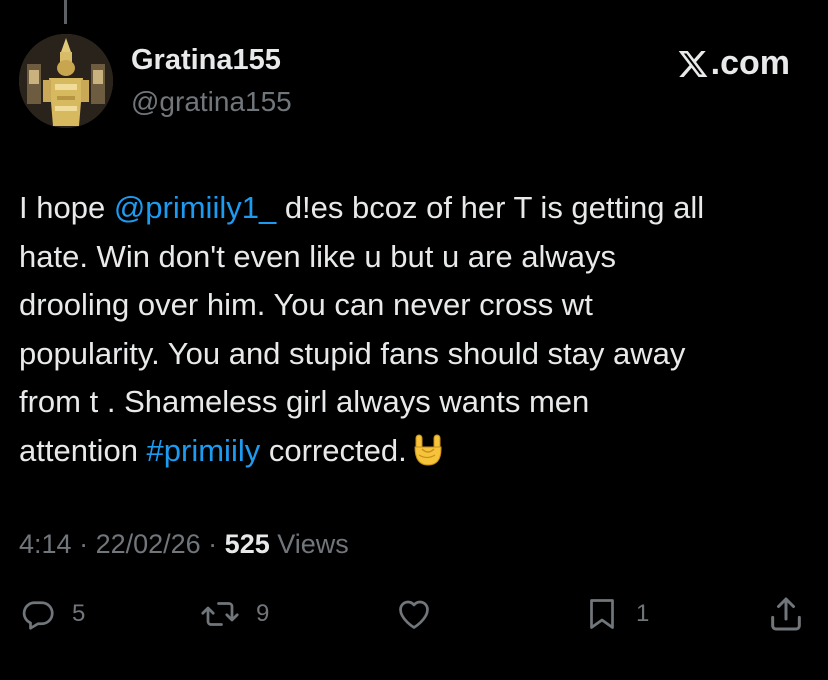 The height and width of the screenshot is (680, 828). Describe the element at coordinates (65, 12) in the screenshot. I see `thread-connector-line` at that location.